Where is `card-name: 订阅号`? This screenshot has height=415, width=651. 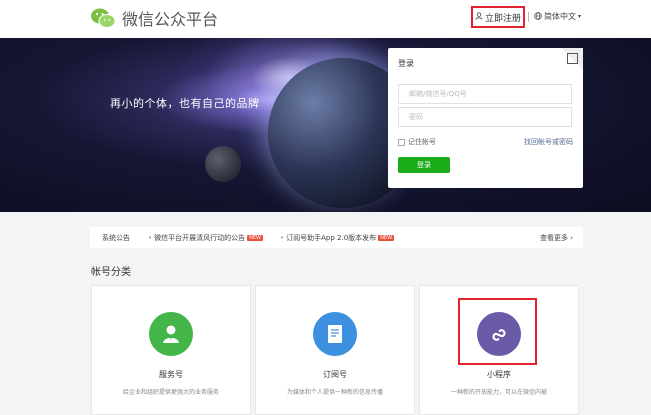
card-name: 订阅号 is located at coordinates (335, 374).